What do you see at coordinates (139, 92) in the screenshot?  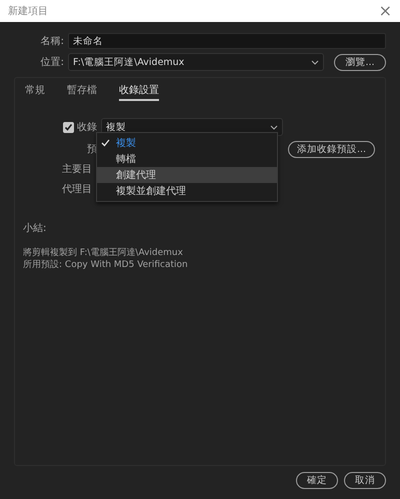 I see `tab: 收錄設置` at bounding box center [139, 92].